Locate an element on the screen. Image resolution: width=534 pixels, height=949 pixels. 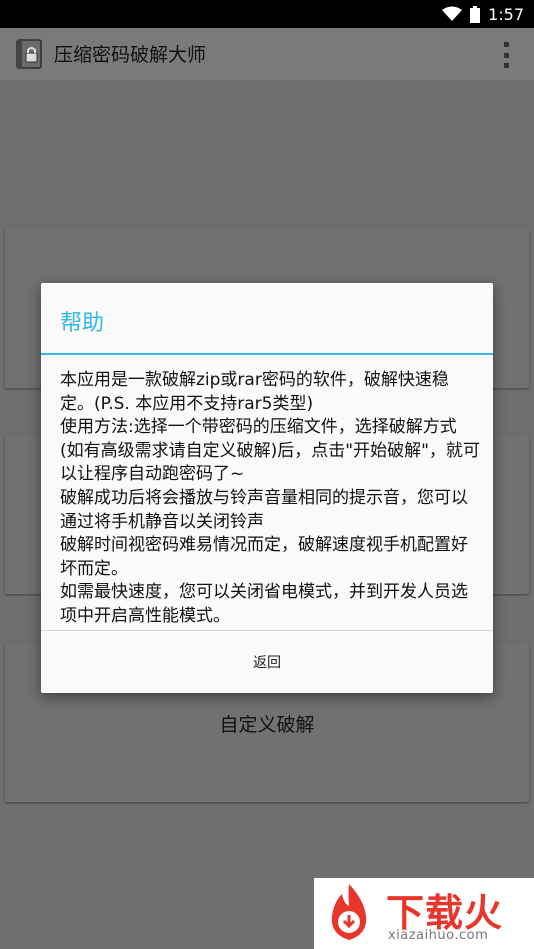
back-button: 返回 is located at coordinates (267, 662).